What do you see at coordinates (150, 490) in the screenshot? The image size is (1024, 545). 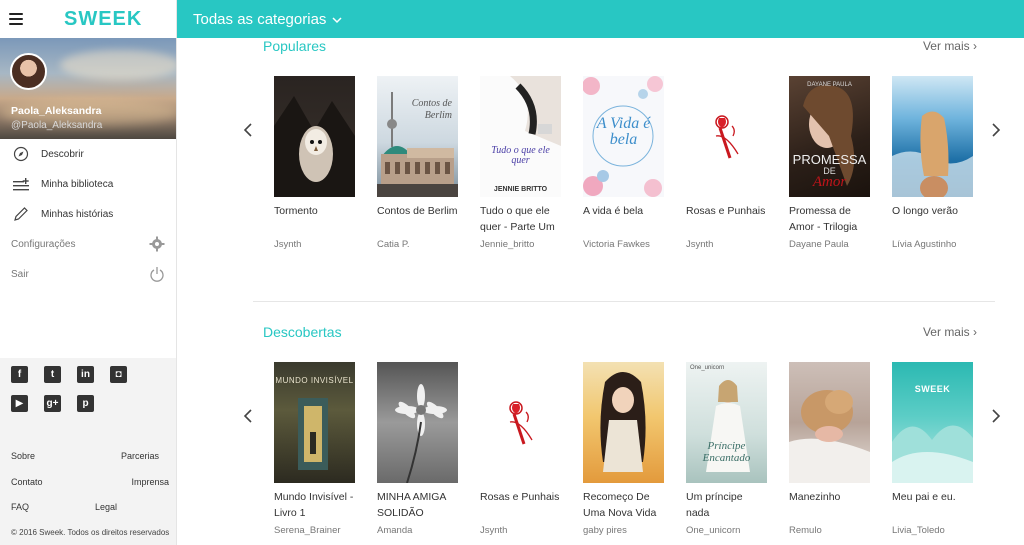 I see `footer-press-link: Imprensa` at bounding box center [150, 490].